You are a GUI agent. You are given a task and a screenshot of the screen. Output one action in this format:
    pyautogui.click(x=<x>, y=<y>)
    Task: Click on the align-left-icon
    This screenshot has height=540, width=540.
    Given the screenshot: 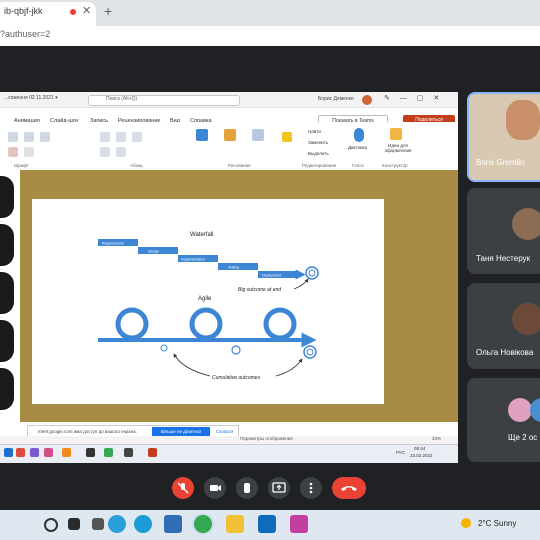 What is the action you would take?
    pyautogui.click(x=105, y=152)
    